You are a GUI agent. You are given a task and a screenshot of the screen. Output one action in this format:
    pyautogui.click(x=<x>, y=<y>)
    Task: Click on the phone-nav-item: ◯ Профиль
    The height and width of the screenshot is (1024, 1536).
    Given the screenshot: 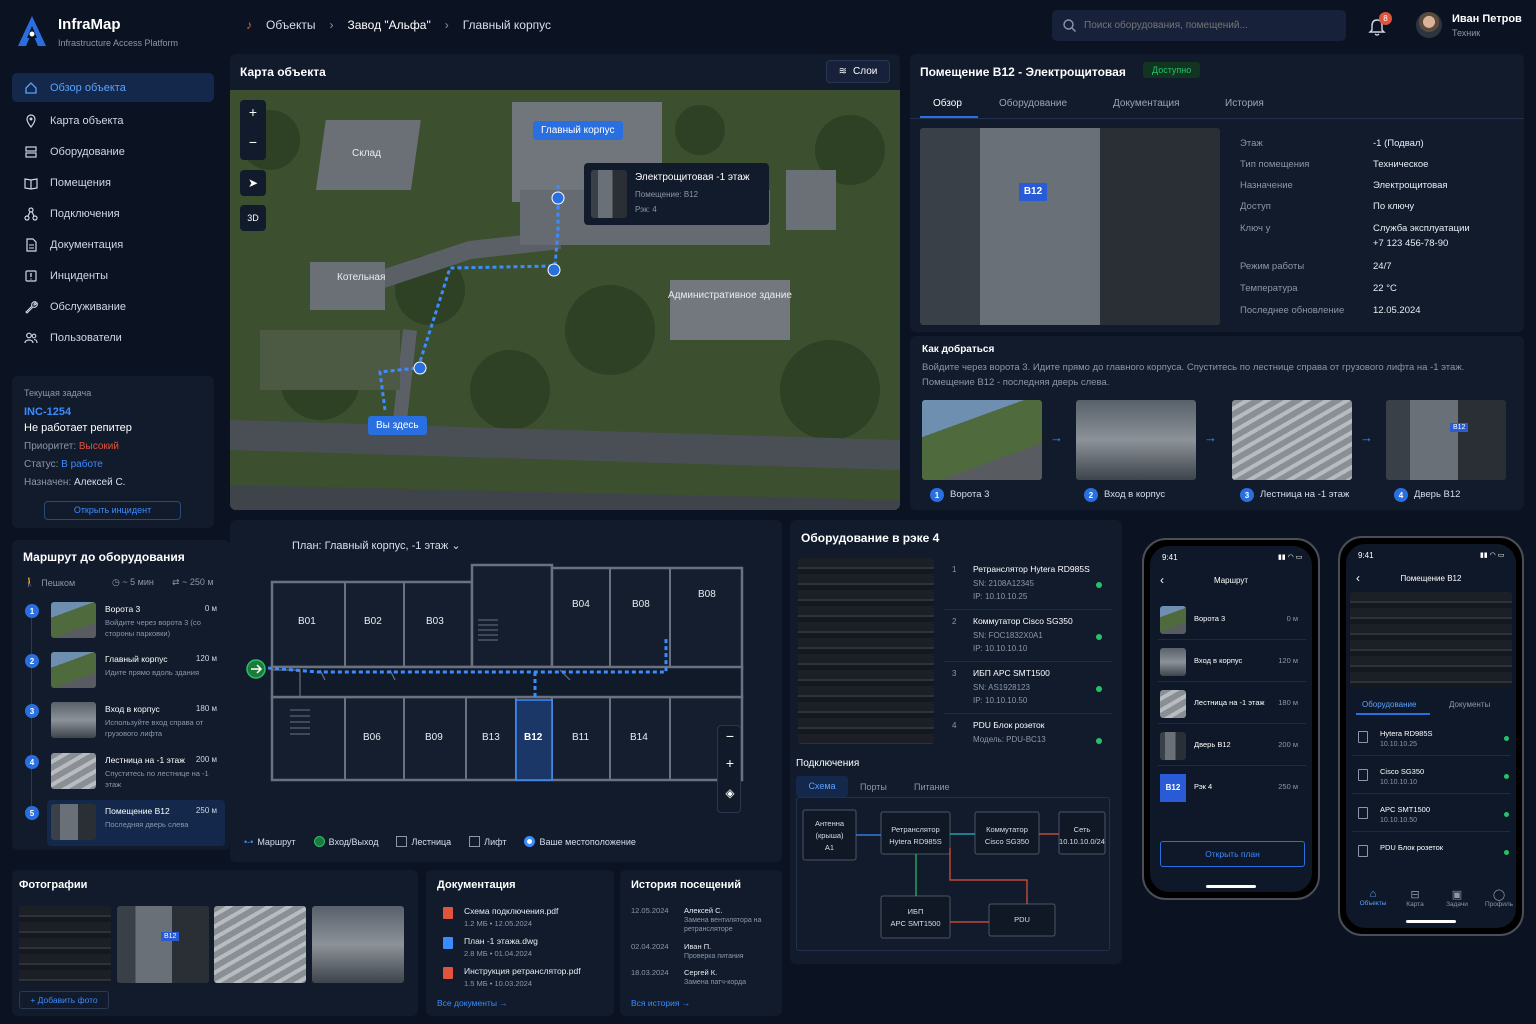 What is the action you would take?
    pyautogui.click(x=1497, y=898)
    